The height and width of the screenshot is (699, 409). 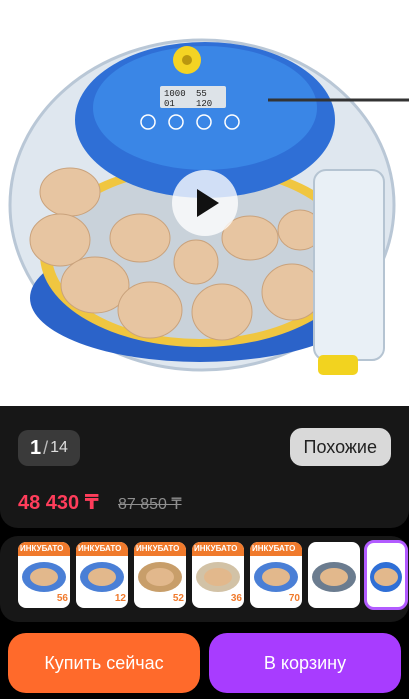 I want to click on buy-now-button: Купить сейчас, so click(x=104, y=663).